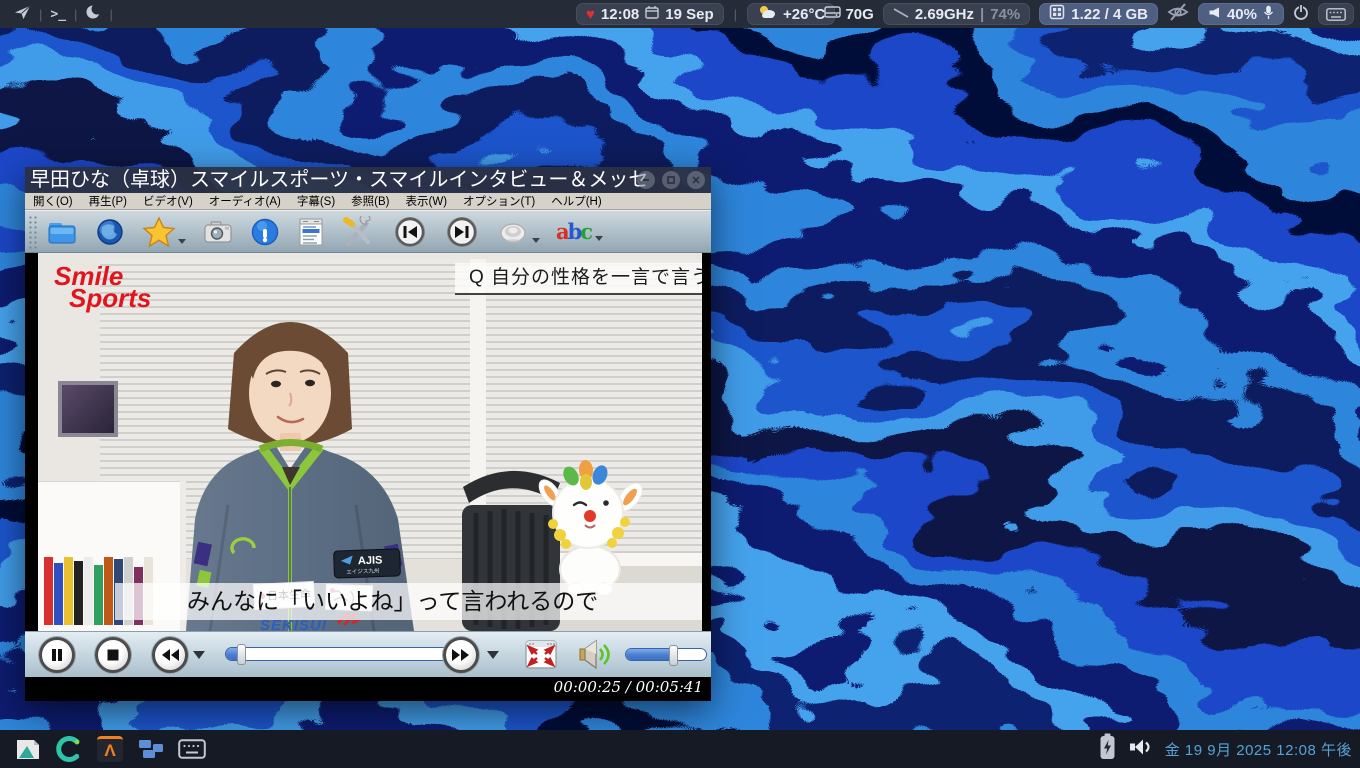 The width and height of the screenshot is (1360, 768). Describe the element at coordinates (1178, 14) in the screenshot. I see `eye-slash-icon` at that location.